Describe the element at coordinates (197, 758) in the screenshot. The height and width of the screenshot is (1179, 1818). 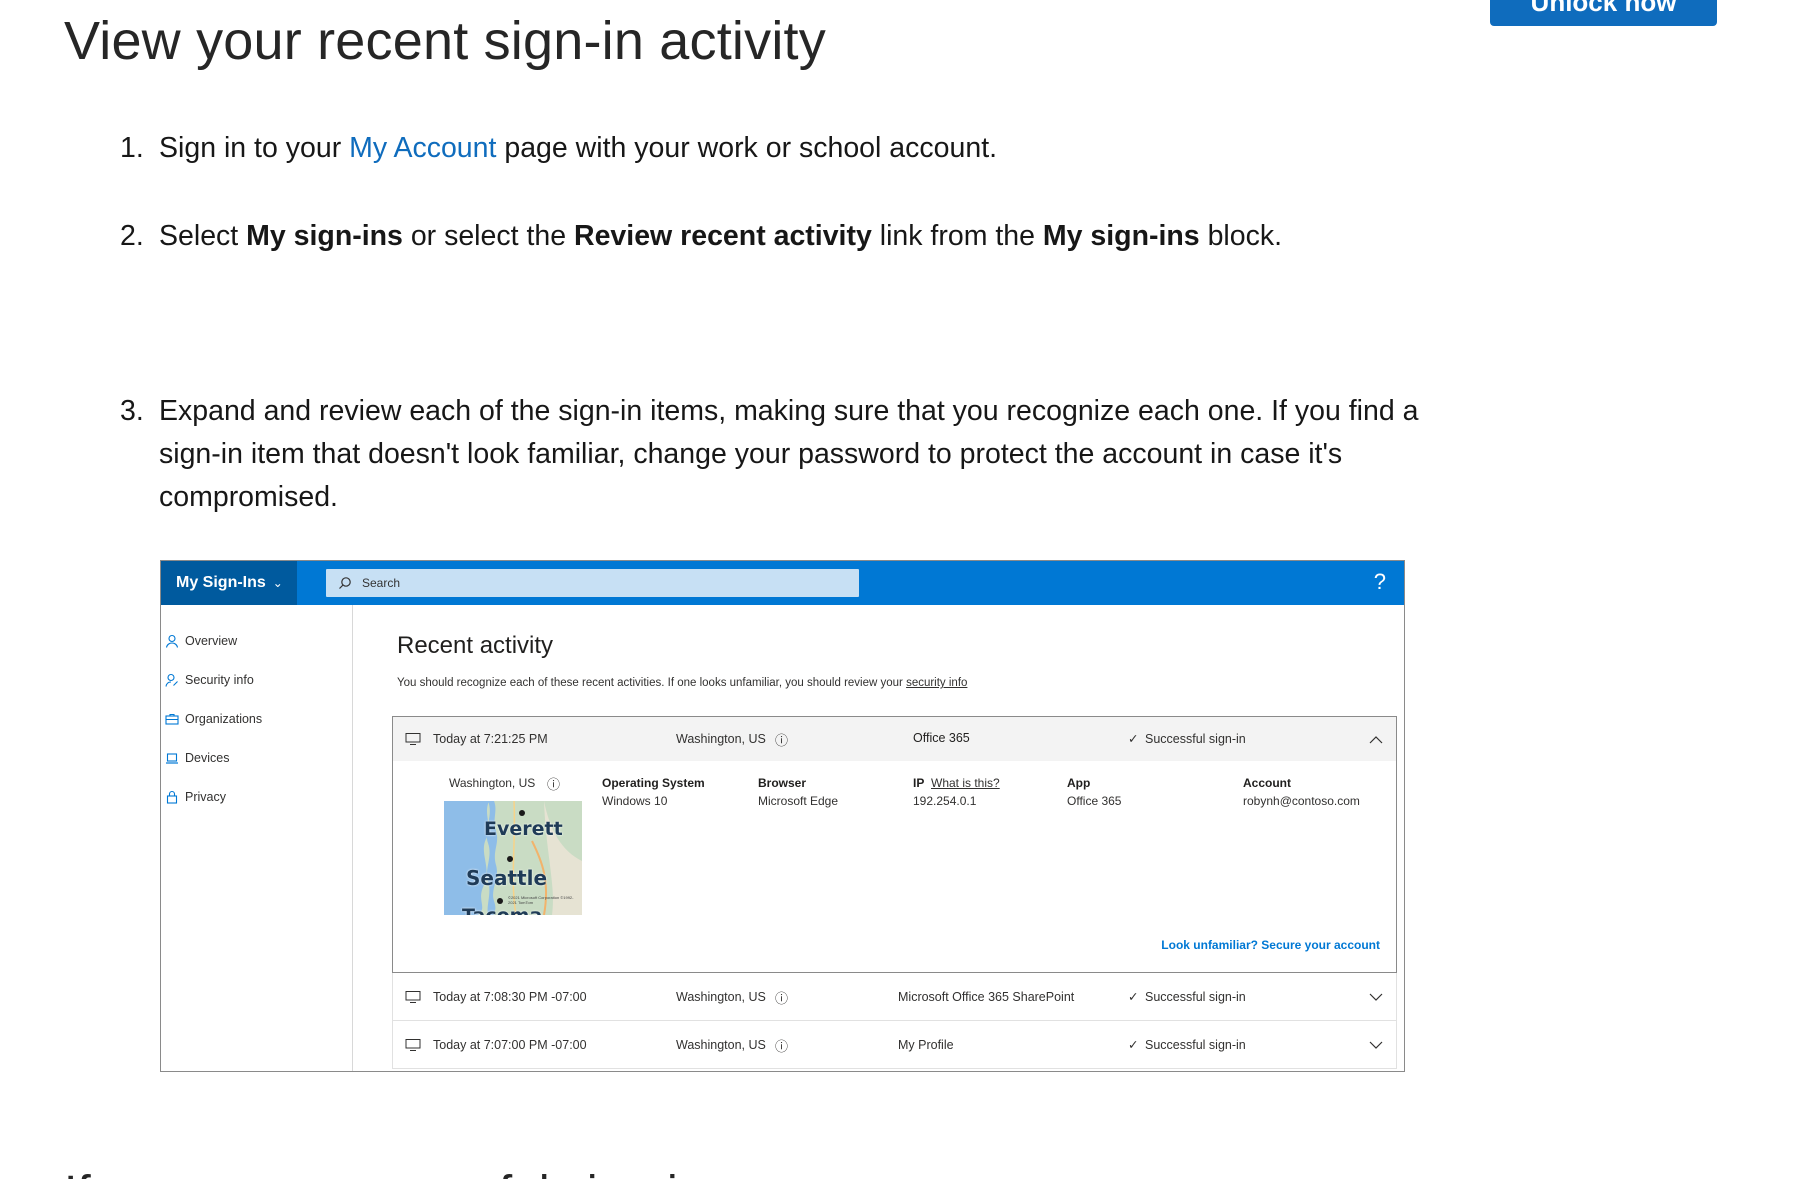
I see `sidebar-item-devices: Devices` at that location.